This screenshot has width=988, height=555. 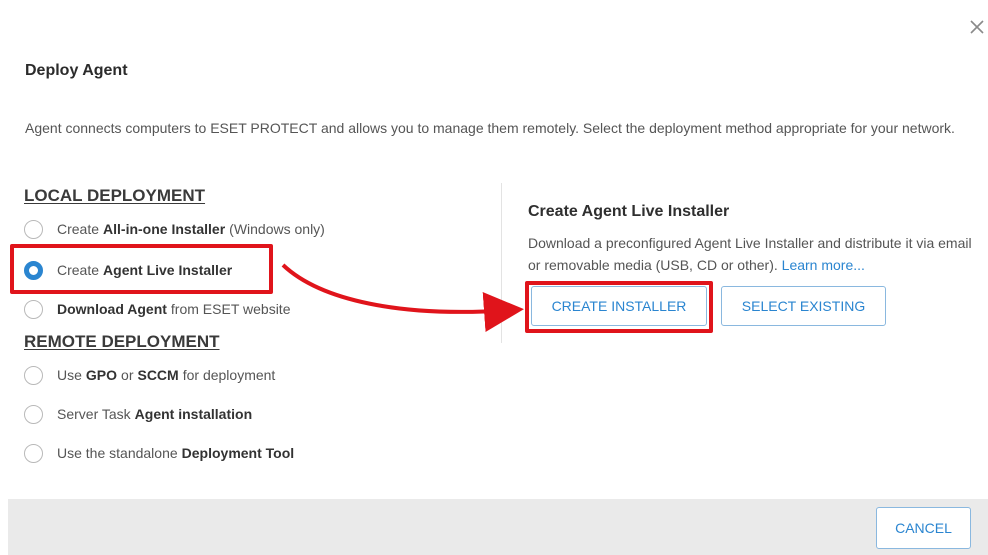 What do you see at coordinates (277, 229) in the screenshot?
I see `option-suffix: (Windows only)` at bounding box center [277, 229].